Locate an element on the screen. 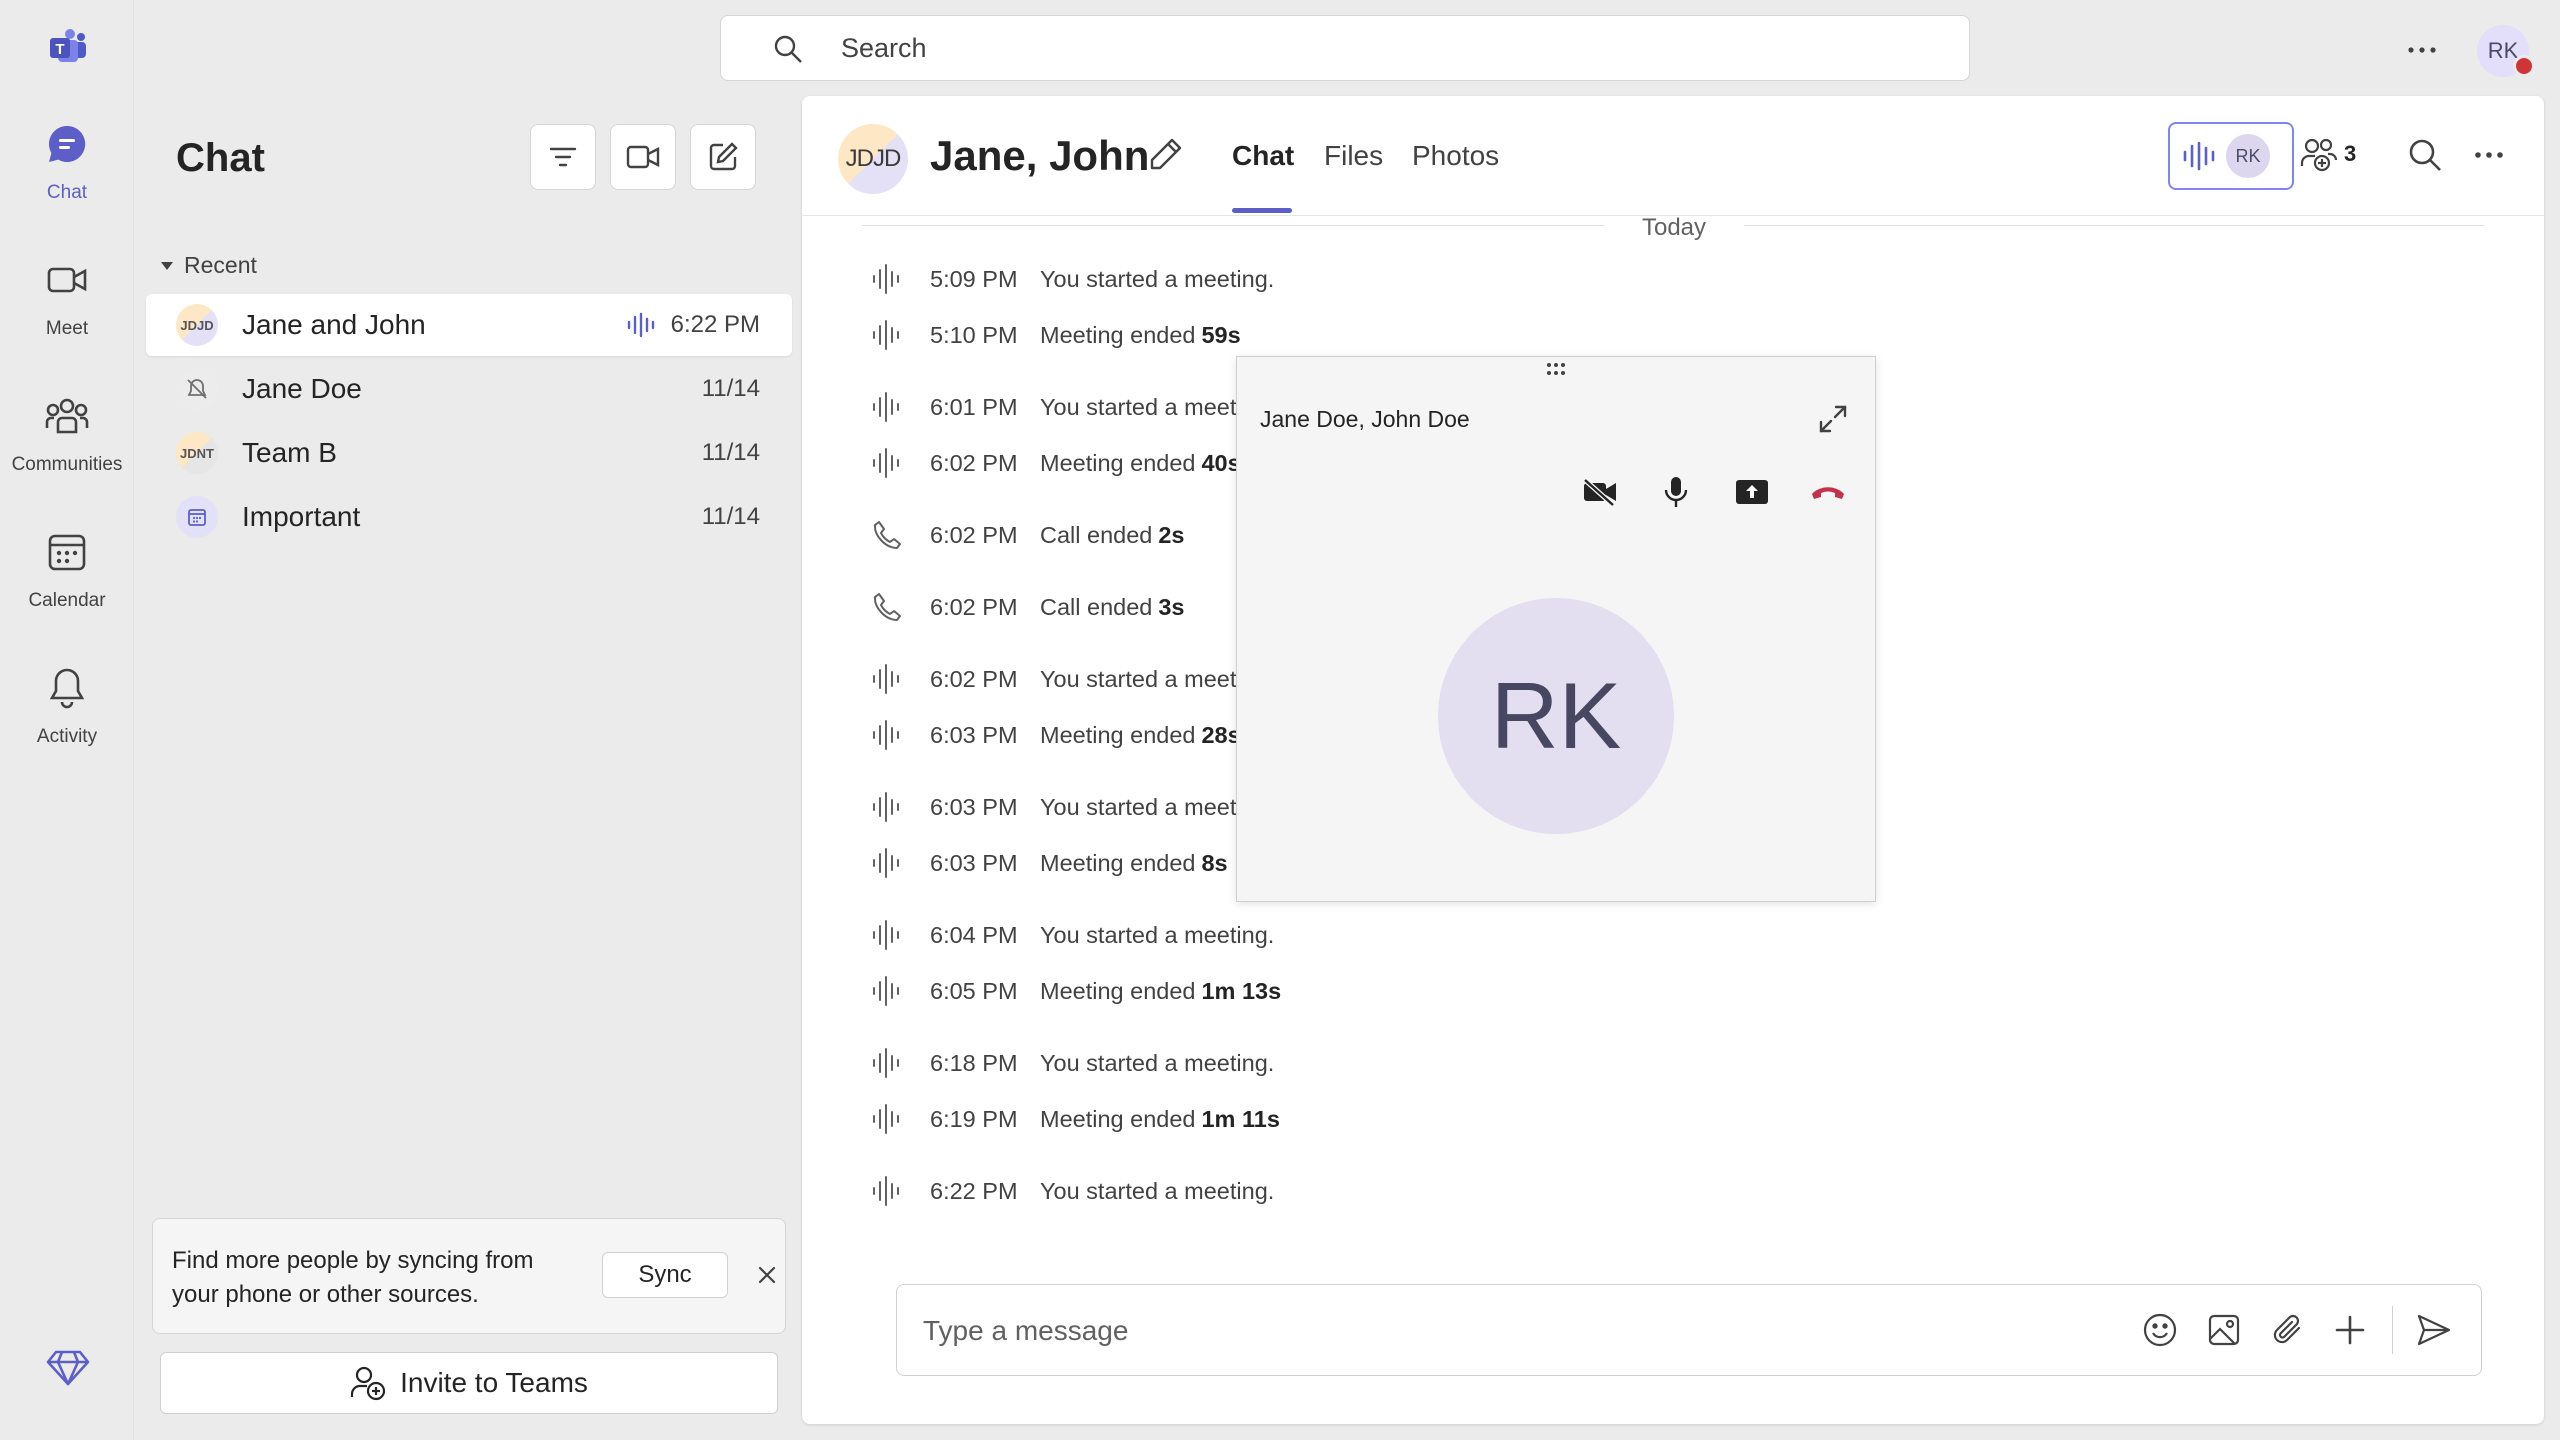 This screenshot has width=2560, height=1440. message-row: 6:04 PM You started a meeting. is located at coordinates (1070, 935).